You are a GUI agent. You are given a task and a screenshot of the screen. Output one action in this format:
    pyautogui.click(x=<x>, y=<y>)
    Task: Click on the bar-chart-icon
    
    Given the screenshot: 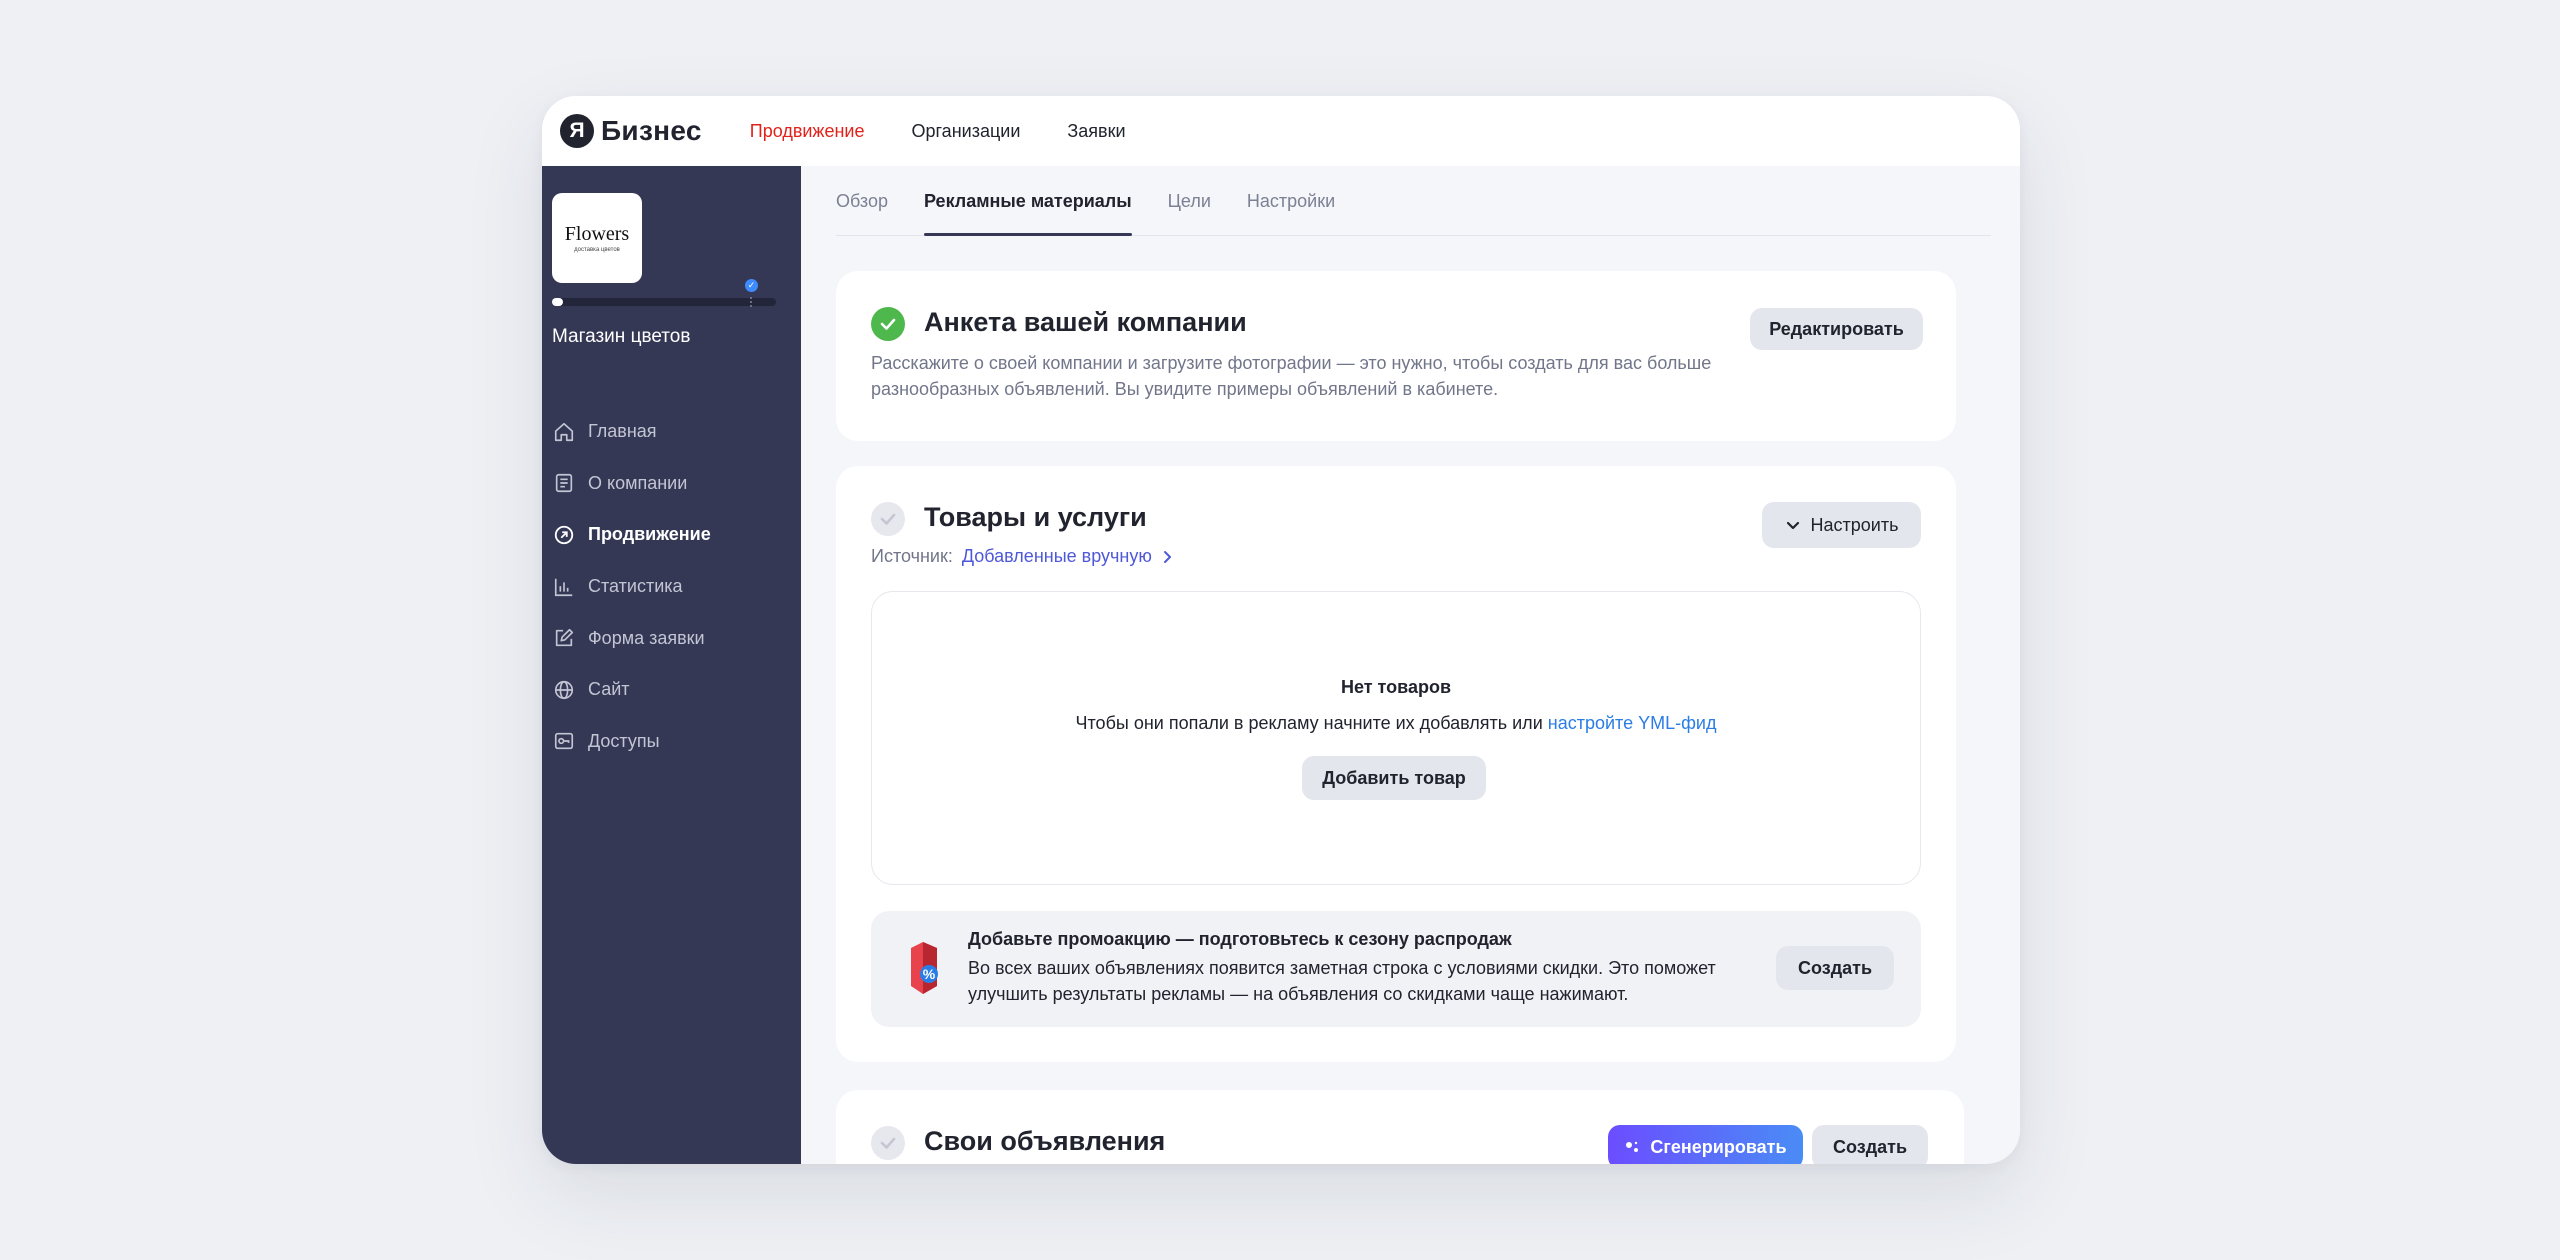 What is the action you would take?
    pyautogui.click(x=564, y=587)
    